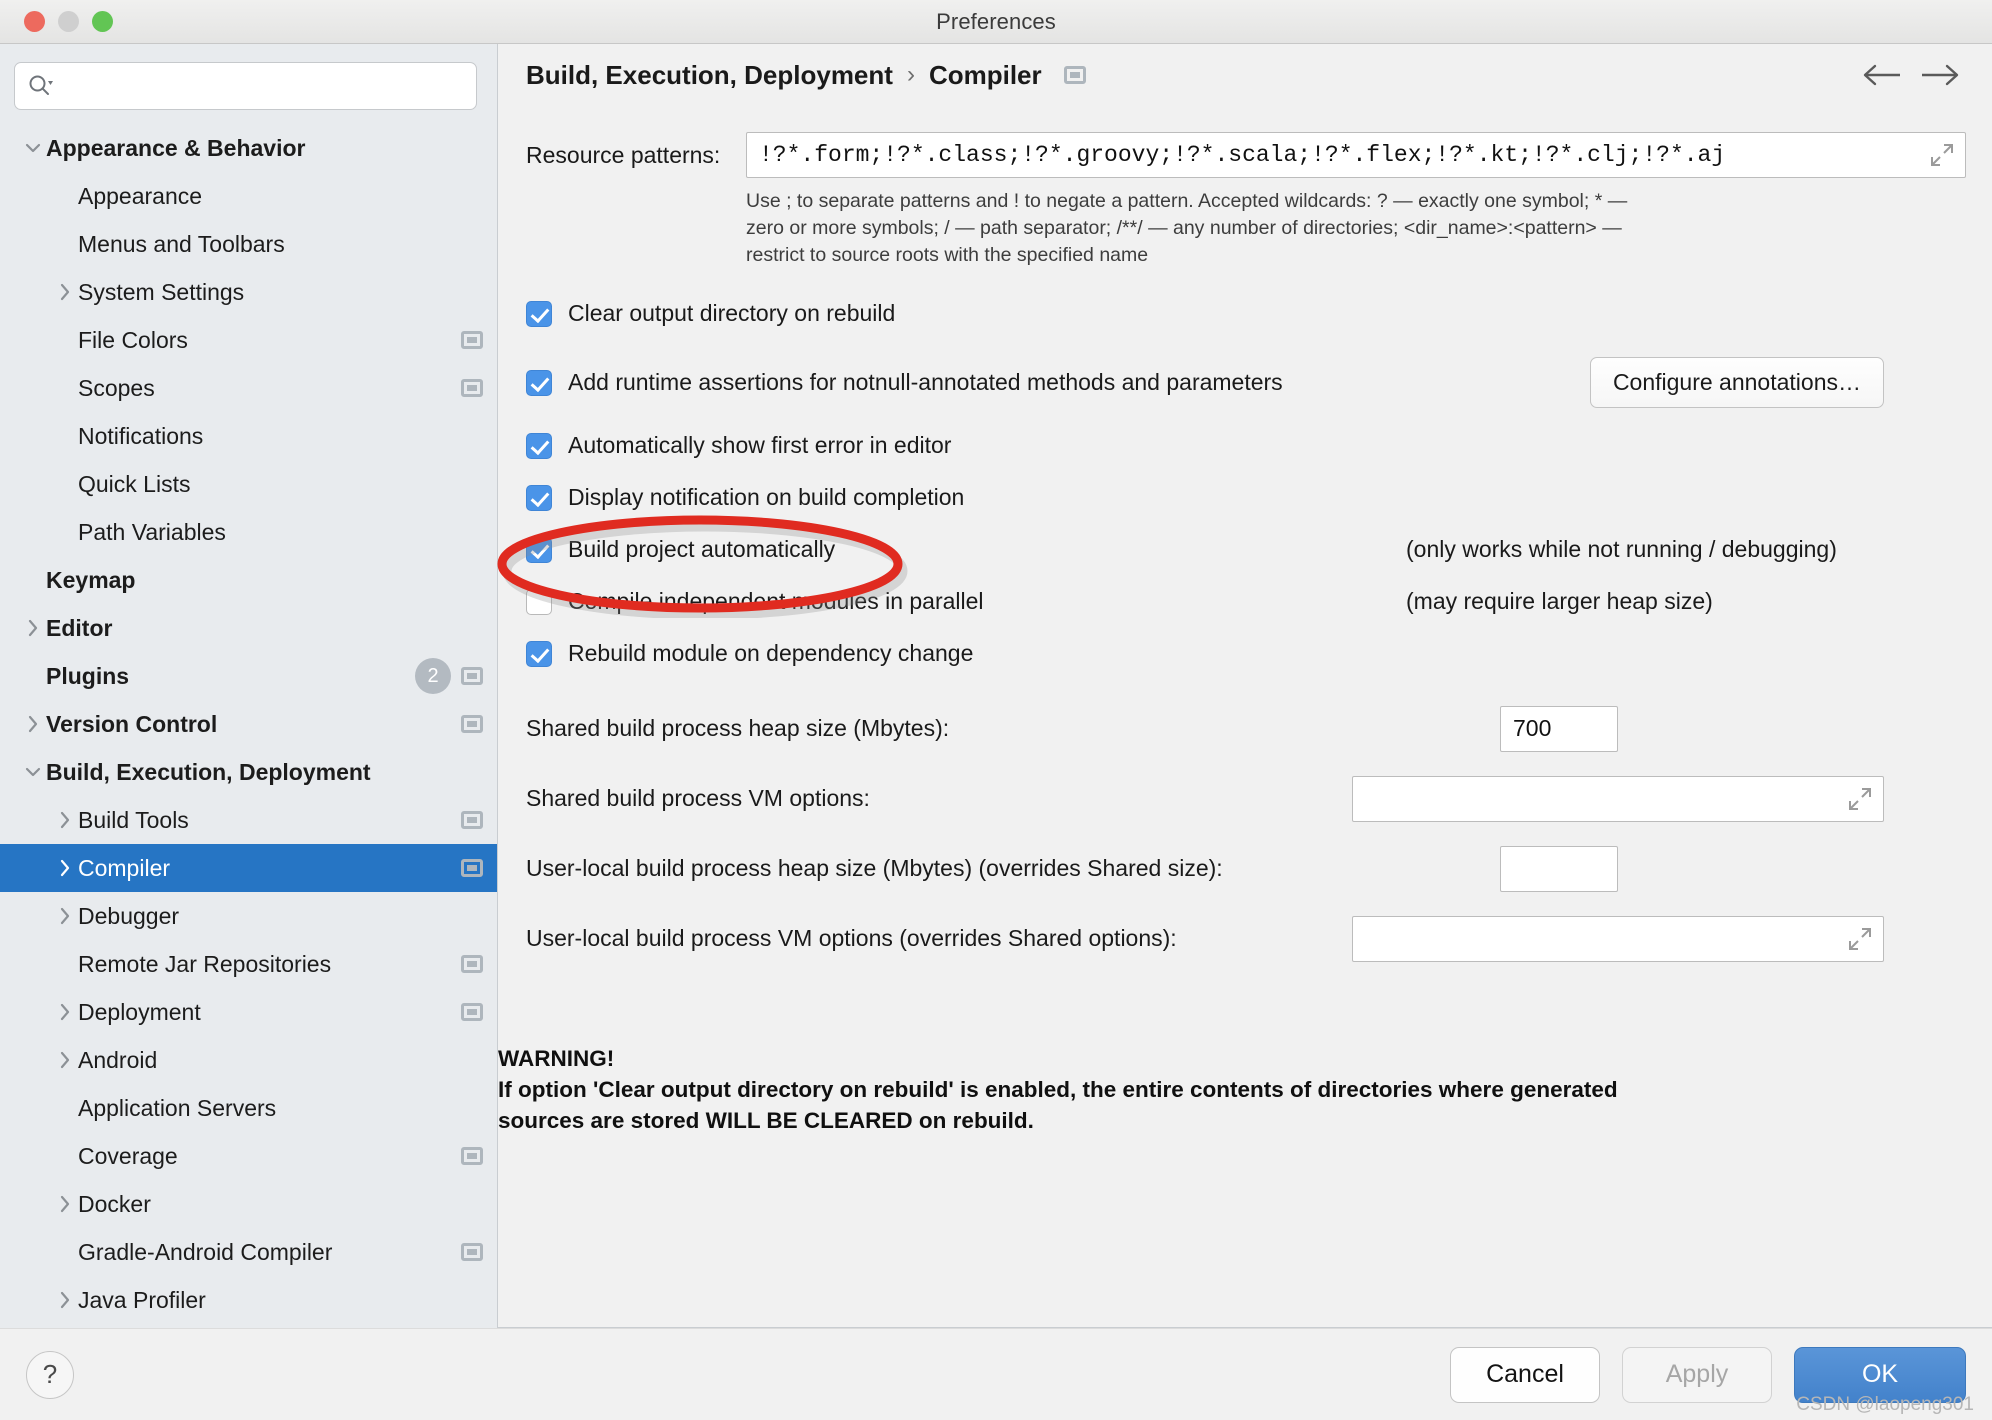 Image resolution: width=1992 pixels, height=1420 pixels. Describe the element at coordinates (161, 291) in the screenshot. I see `sidebar-item-label: System Settings` at that location.